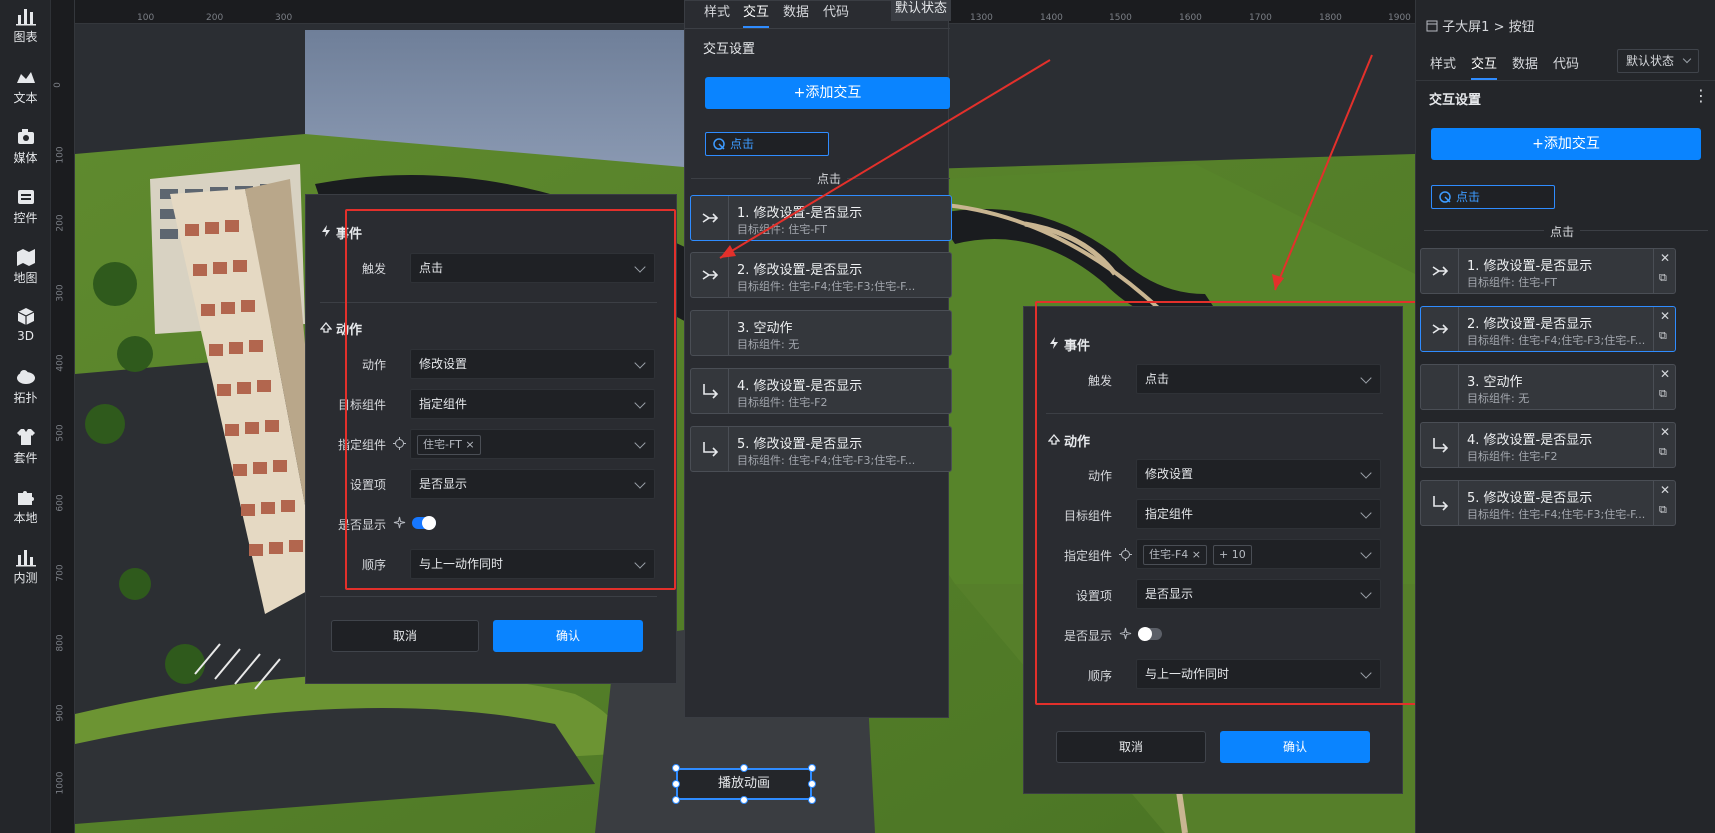  I want to click on interaction-target: 目标组件: 住宅-FT, so click(1512, 282).